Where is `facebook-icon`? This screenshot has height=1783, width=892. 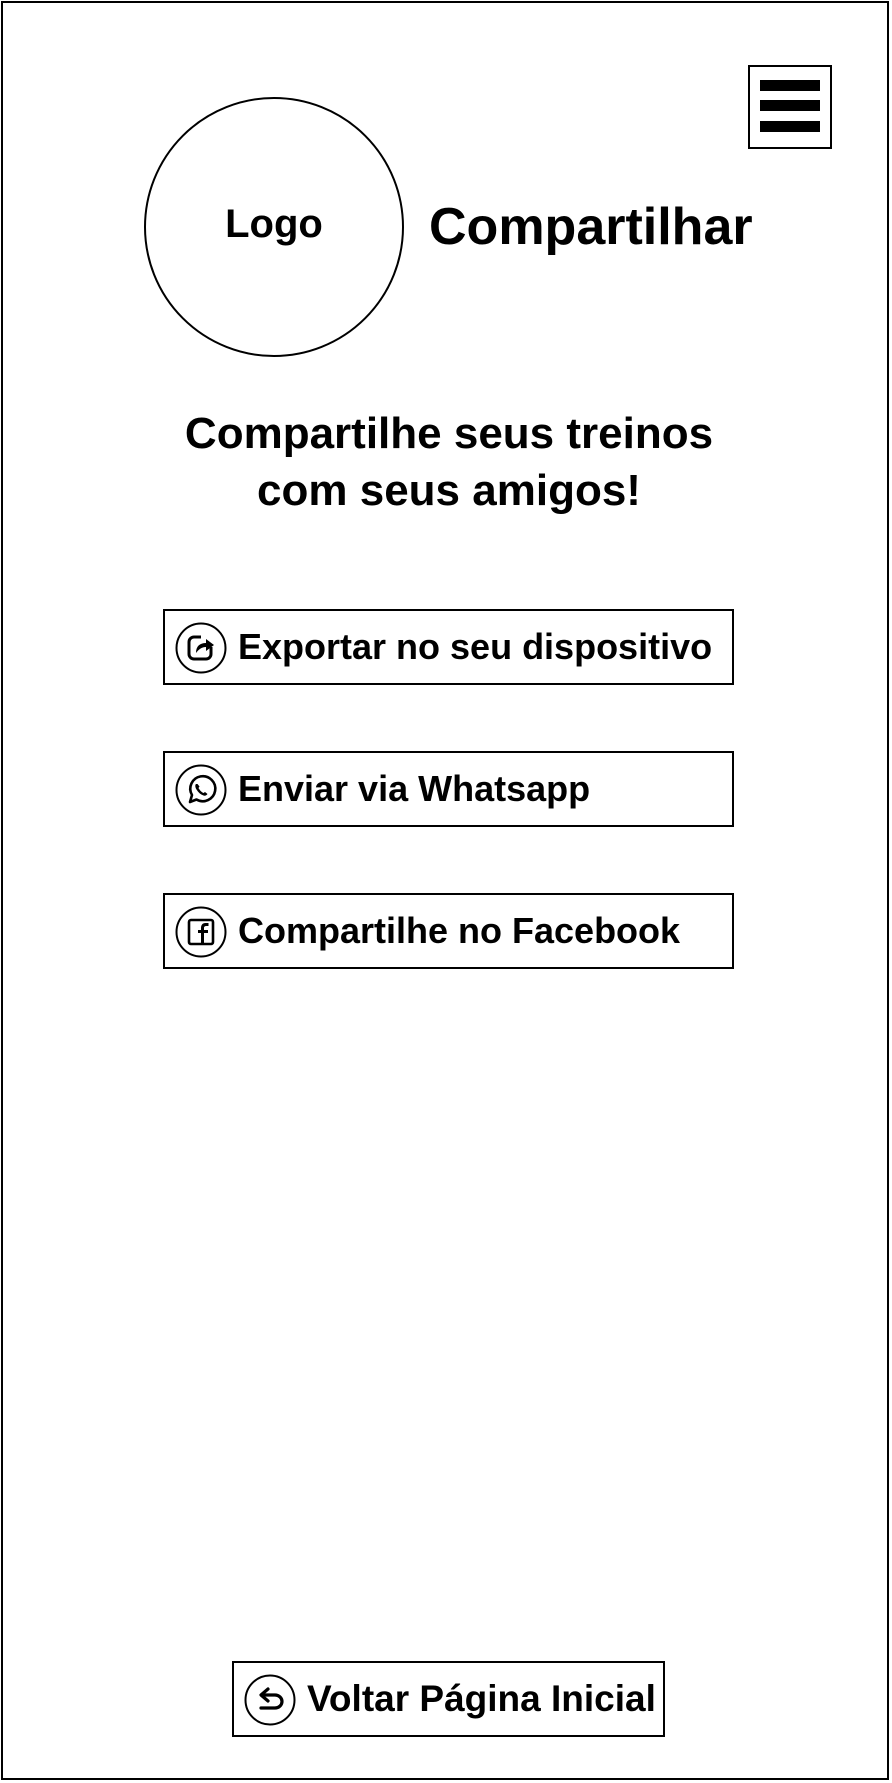 facebook-icon is located at coordinates (201, 932).